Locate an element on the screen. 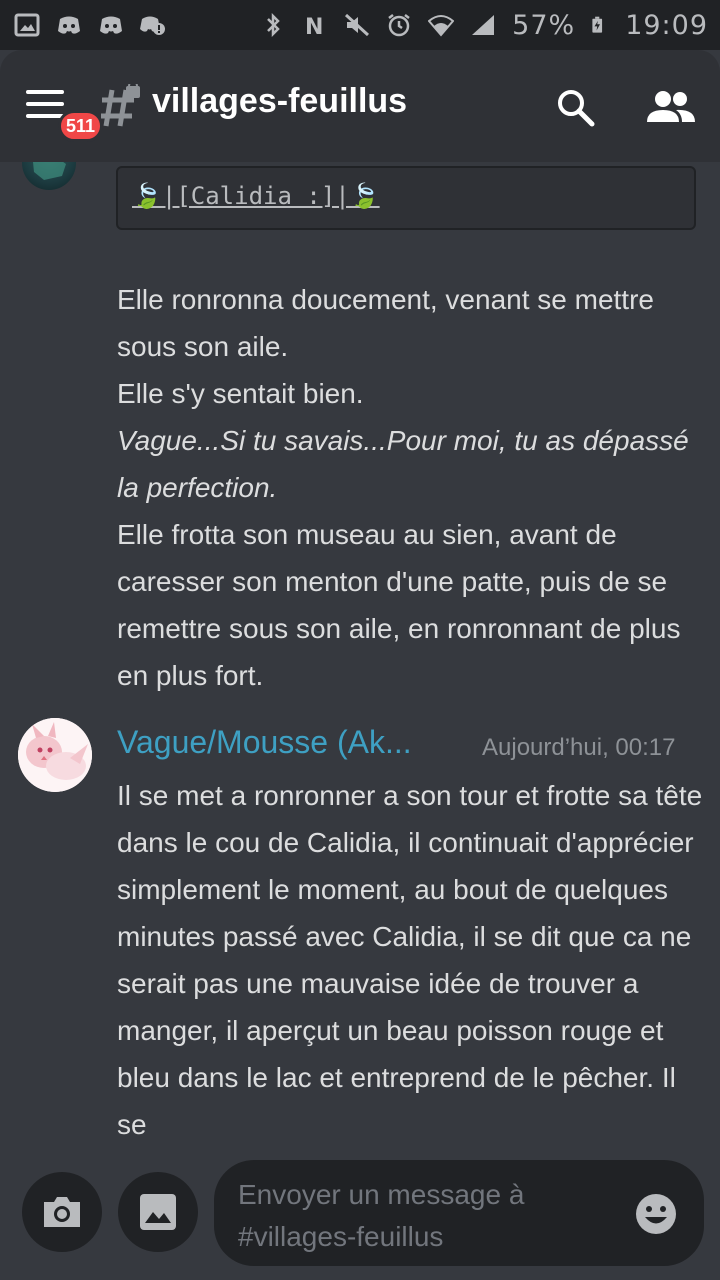 The width and height of the screenshot is (720, 1280). camera-button is located at coordinates (62, 1212).